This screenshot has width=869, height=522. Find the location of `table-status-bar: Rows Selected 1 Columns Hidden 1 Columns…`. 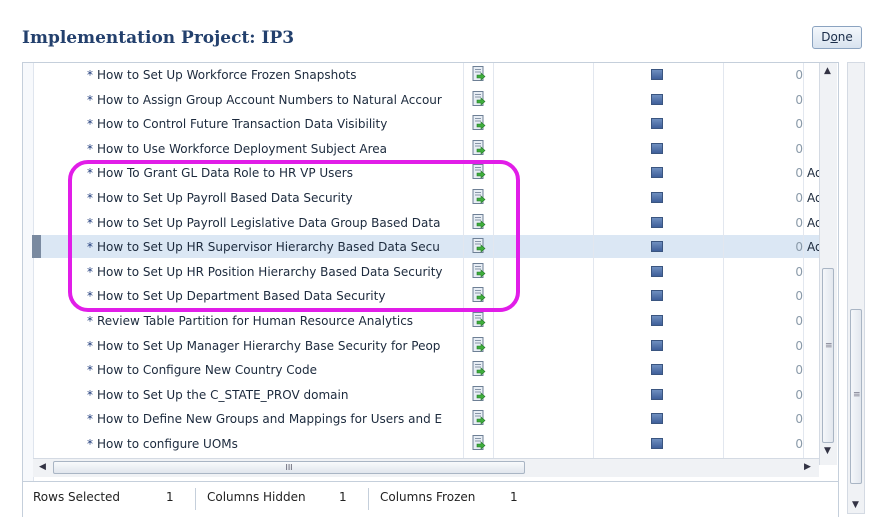

table-status-bar: Rows Selected 1 Columns Hidden 1 Columns… is located at coordinates (430, 499).